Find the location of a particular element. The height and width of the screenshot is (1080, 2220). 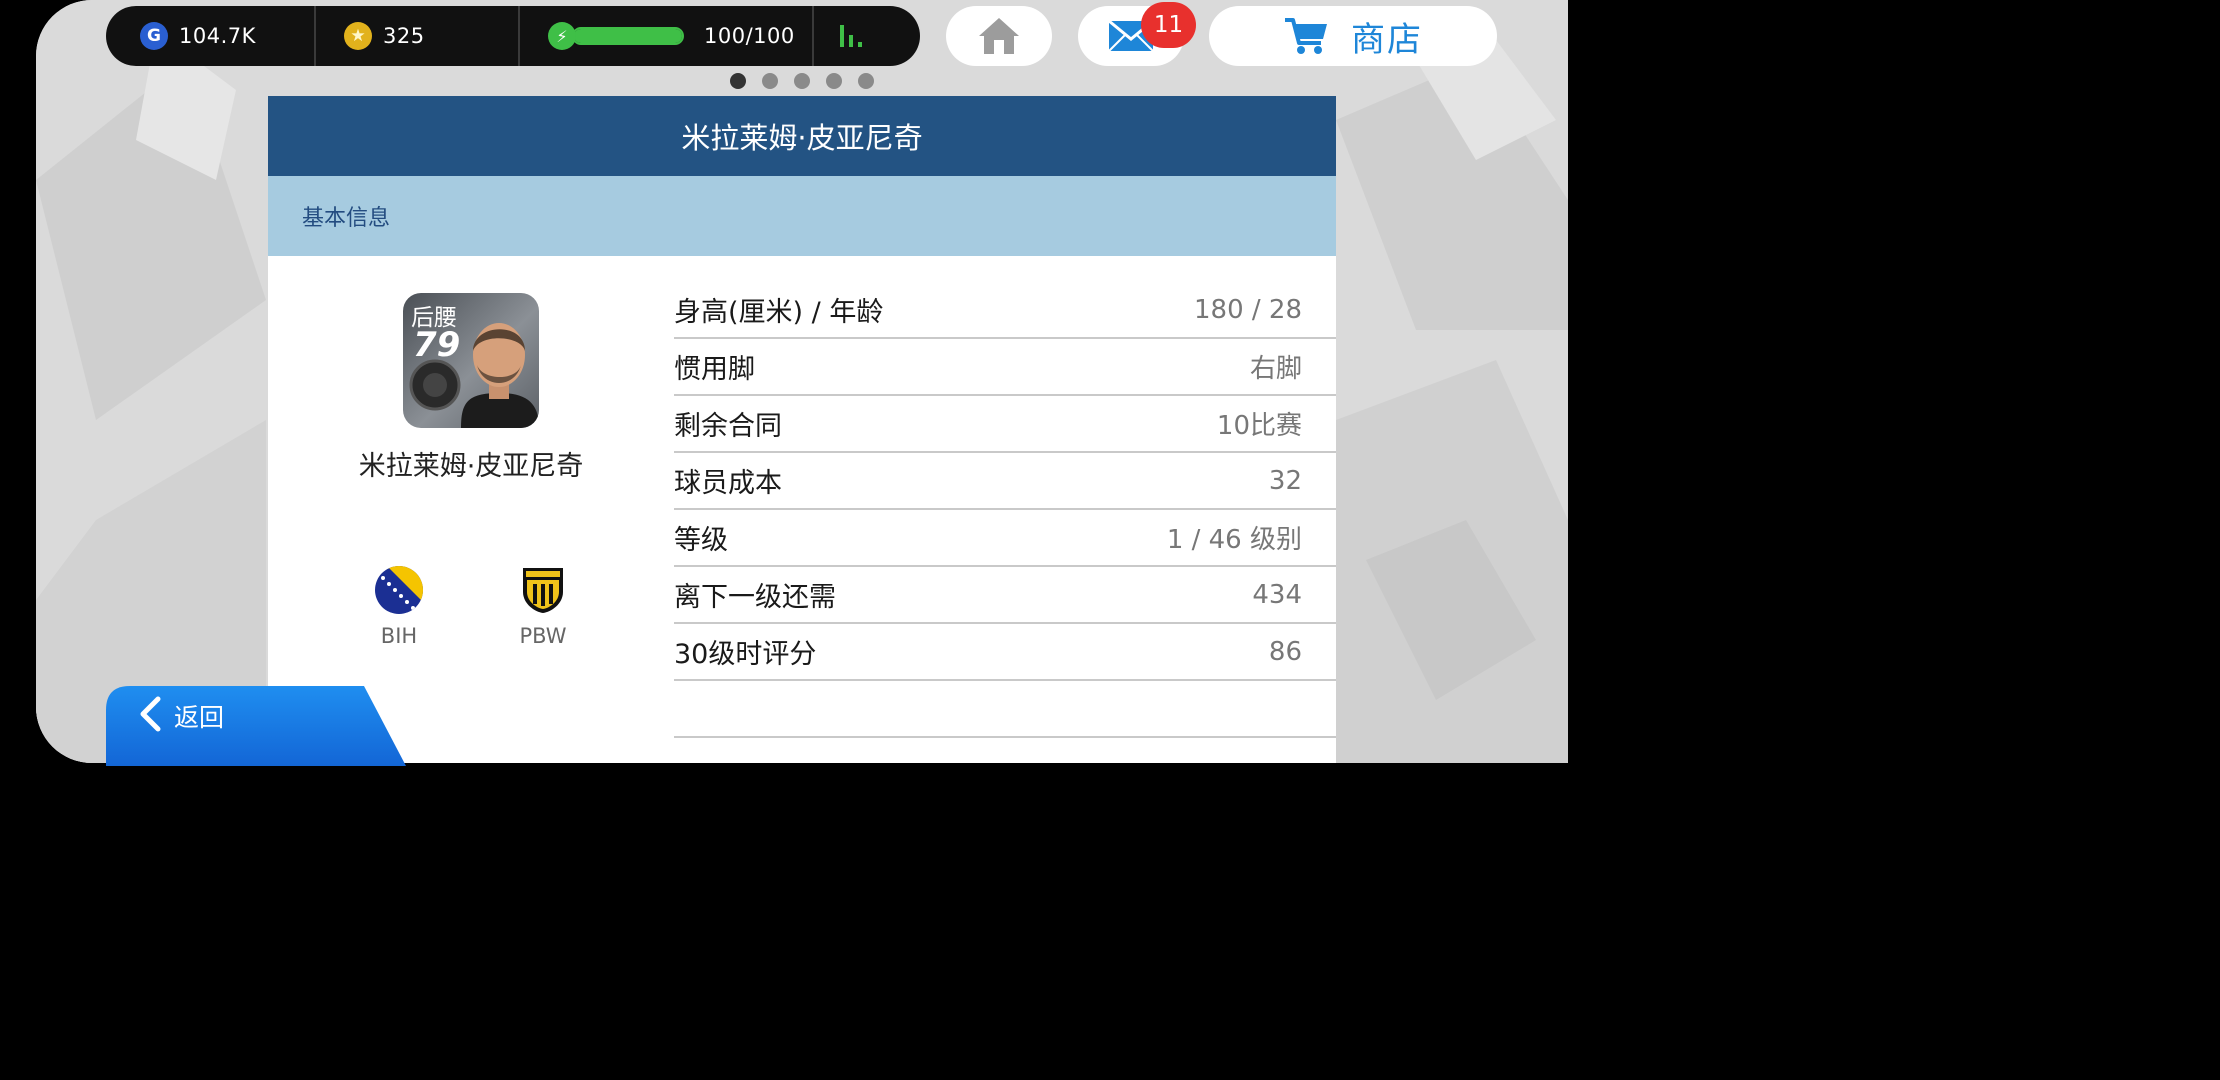

stat-label: 等级 is located at coordinates (701, 540).